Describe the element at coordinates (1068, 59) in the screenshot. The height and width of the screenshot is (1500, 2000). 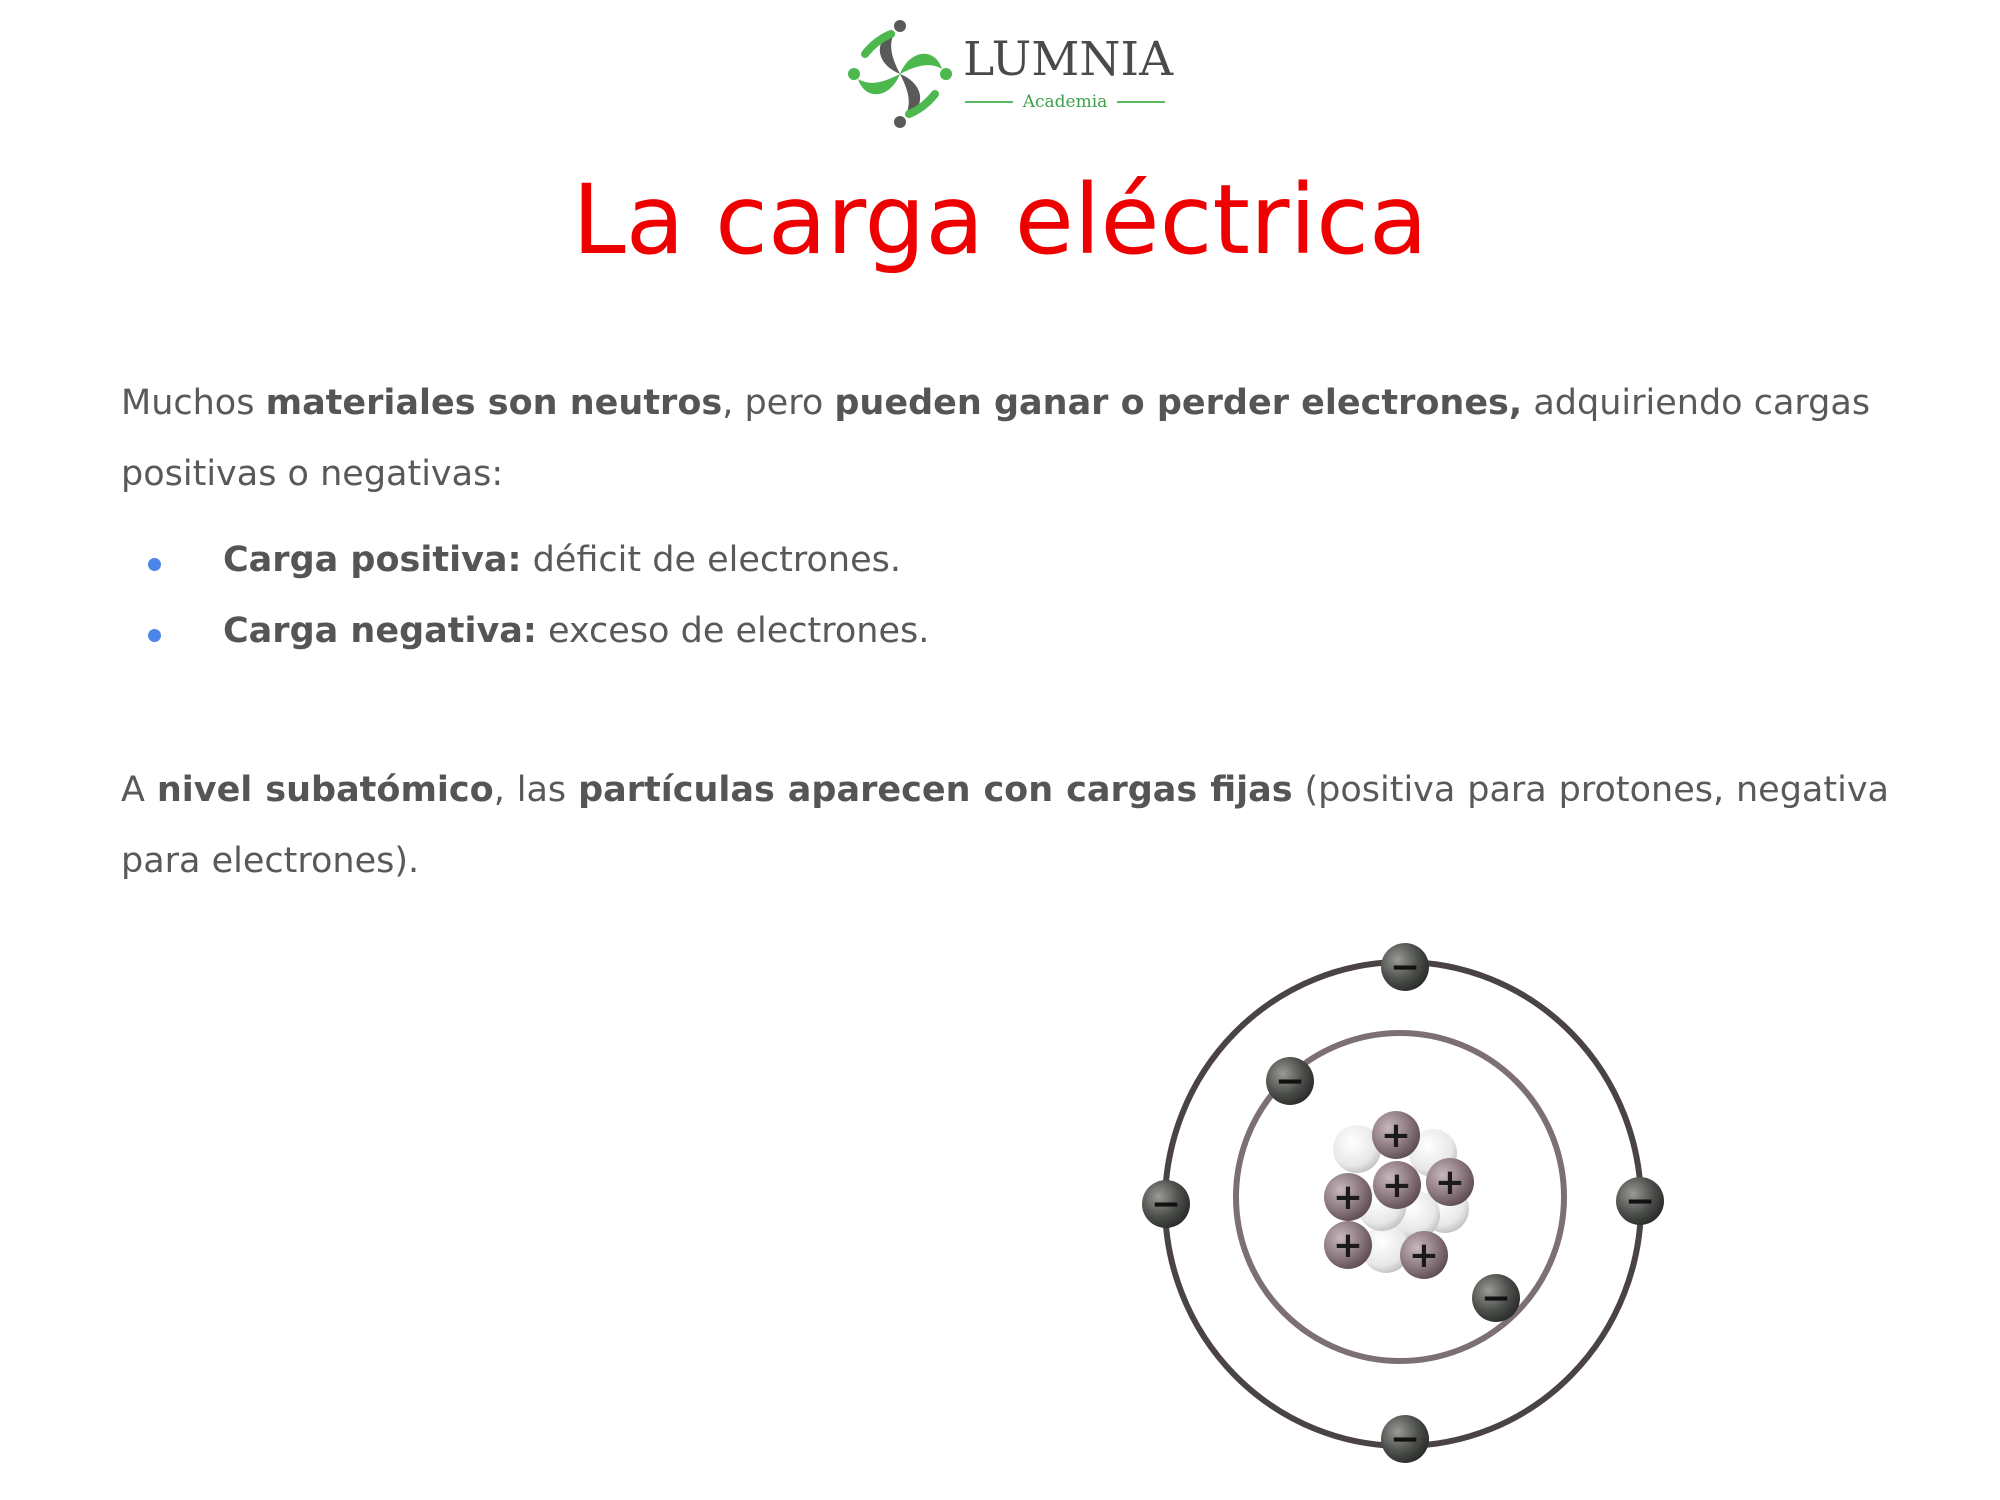
I see `logo-wordmark: LUMNIA` at that location.